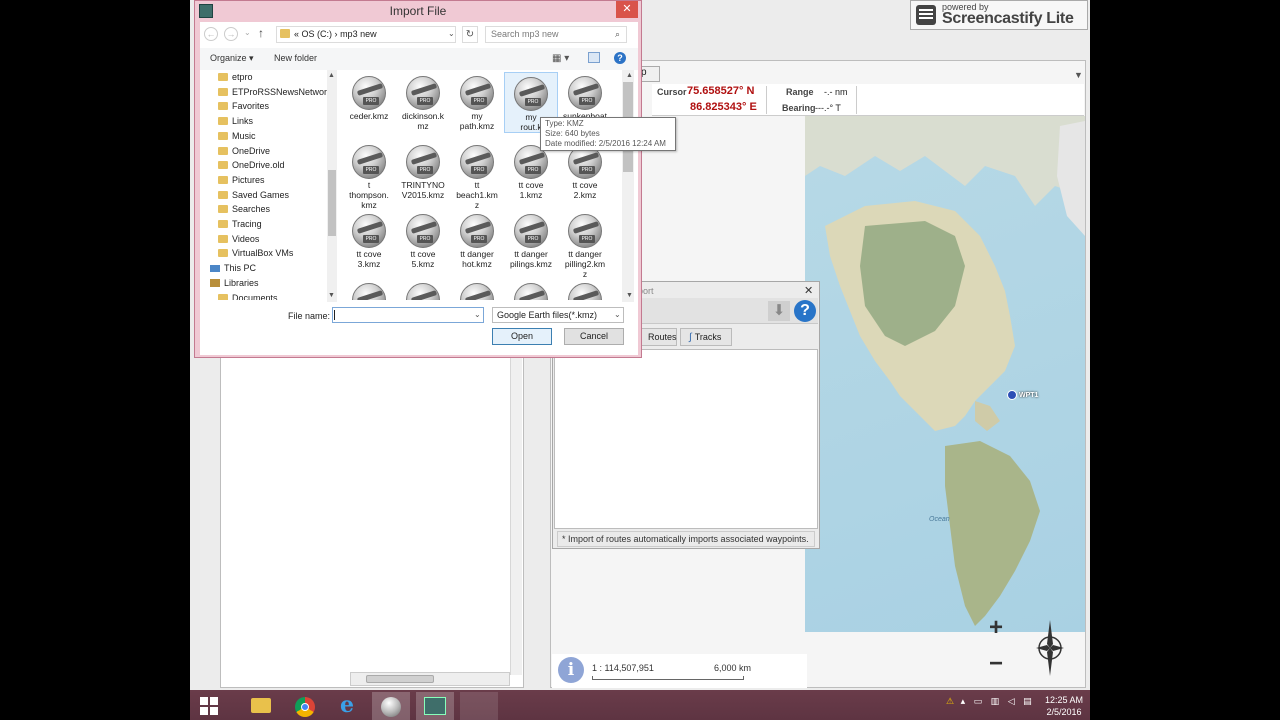 The height and width of the screenshot is (720, 1280). I want to click on new-folder-button: New folder, so click(295, 58).